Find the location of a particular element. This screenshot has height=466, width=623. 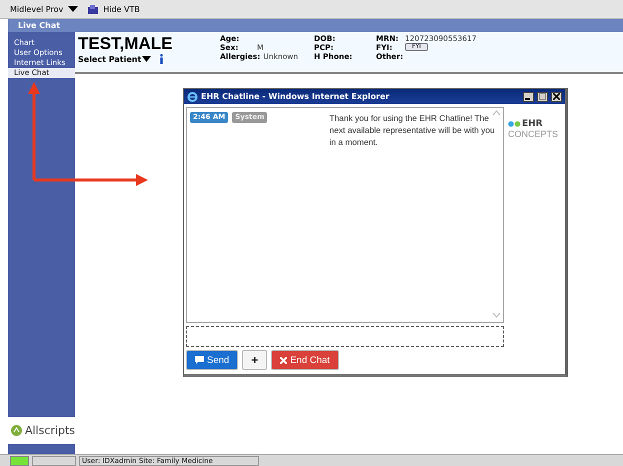

patient-name: TEST,MALE is located at coordinates (126, 44).